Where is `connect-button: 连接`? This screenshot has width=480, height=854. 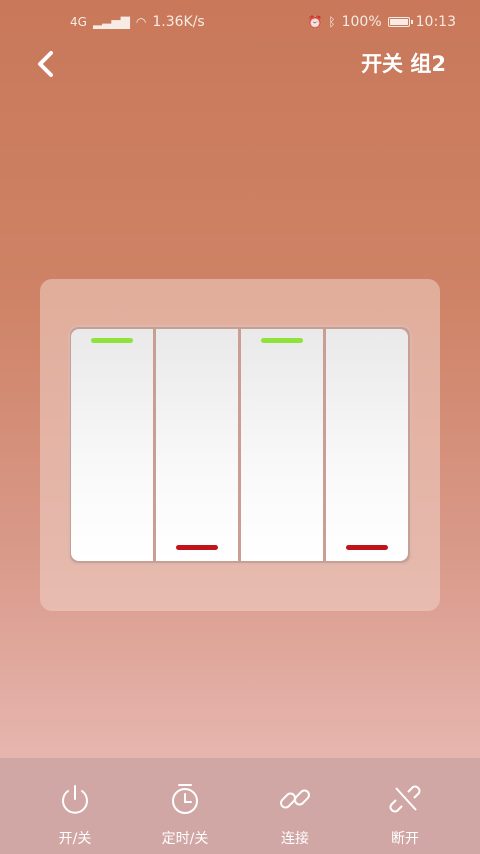
connect-button: 连接 is located at coordinates (295, 803).